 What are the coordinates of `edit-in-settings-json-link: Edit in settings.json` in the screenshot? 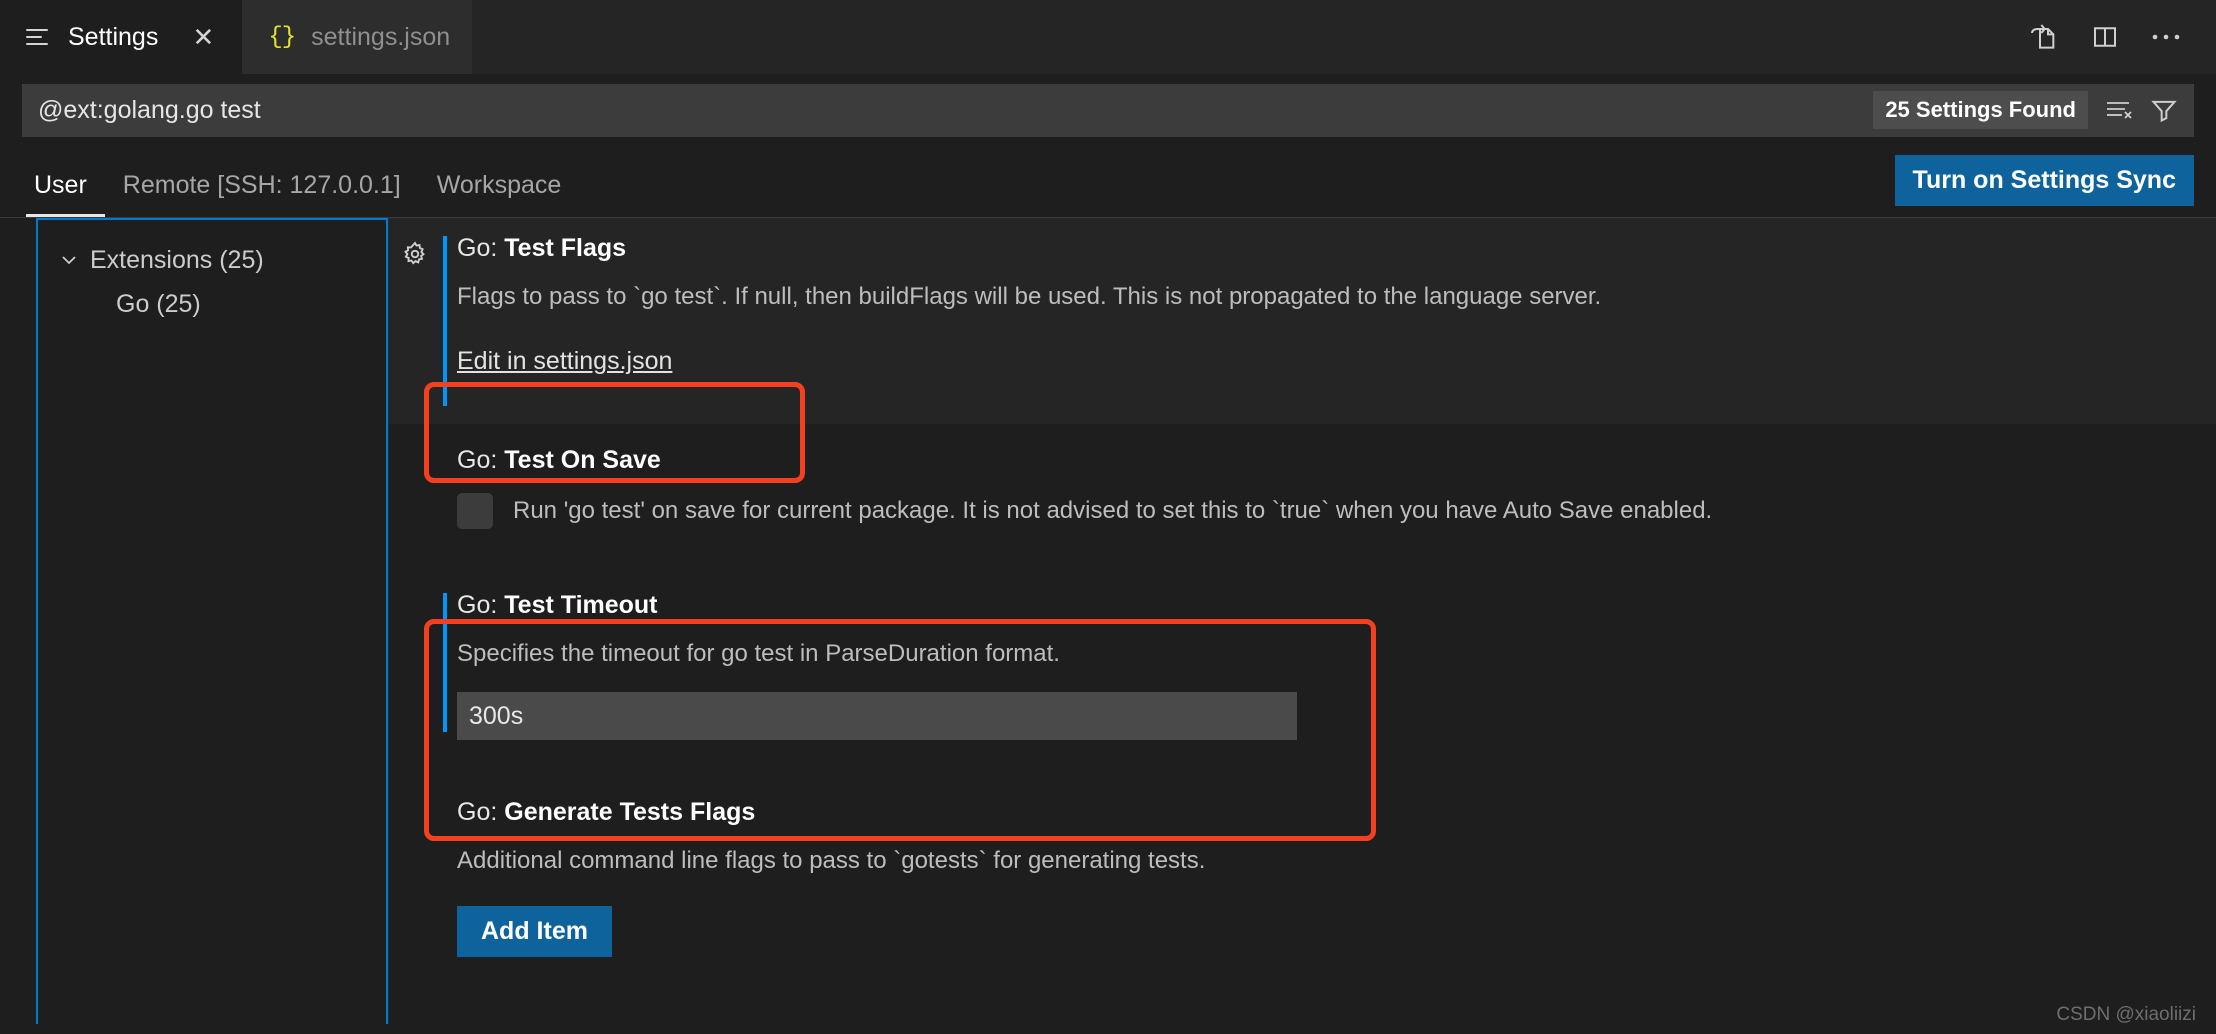 It's located at (564, 361).